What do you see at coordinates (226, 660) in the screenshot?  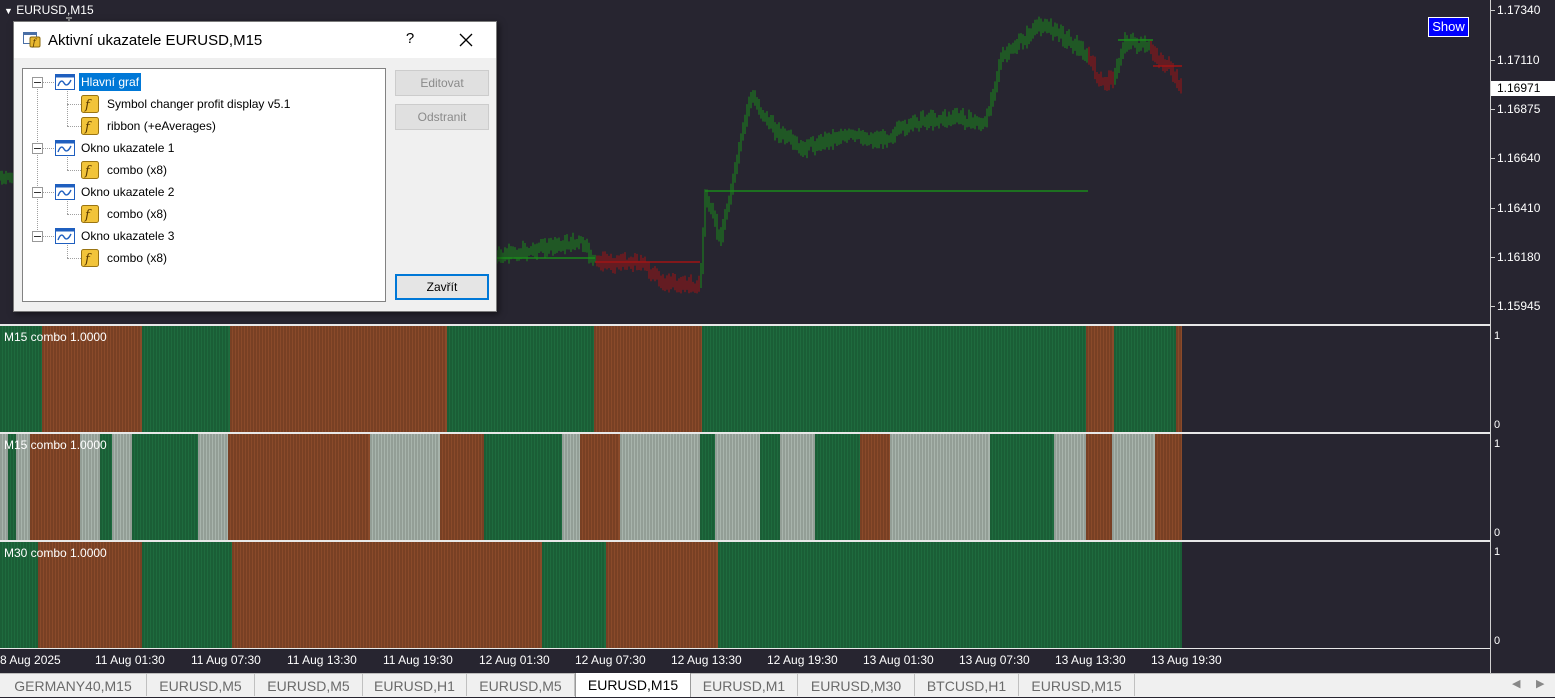 I see `time-label: 11 Aug 07:30` at bounding box center [226, 660].